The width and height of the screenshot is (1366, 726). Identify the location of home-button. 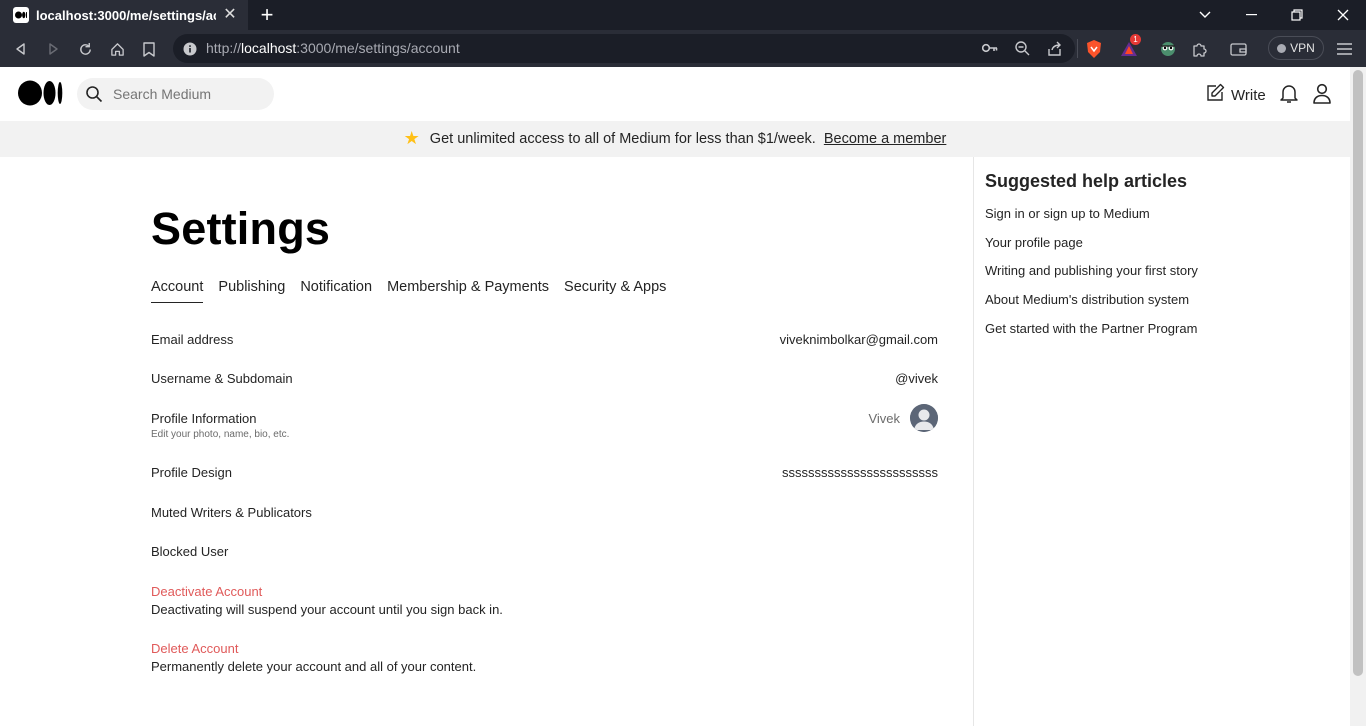
(117, 49).